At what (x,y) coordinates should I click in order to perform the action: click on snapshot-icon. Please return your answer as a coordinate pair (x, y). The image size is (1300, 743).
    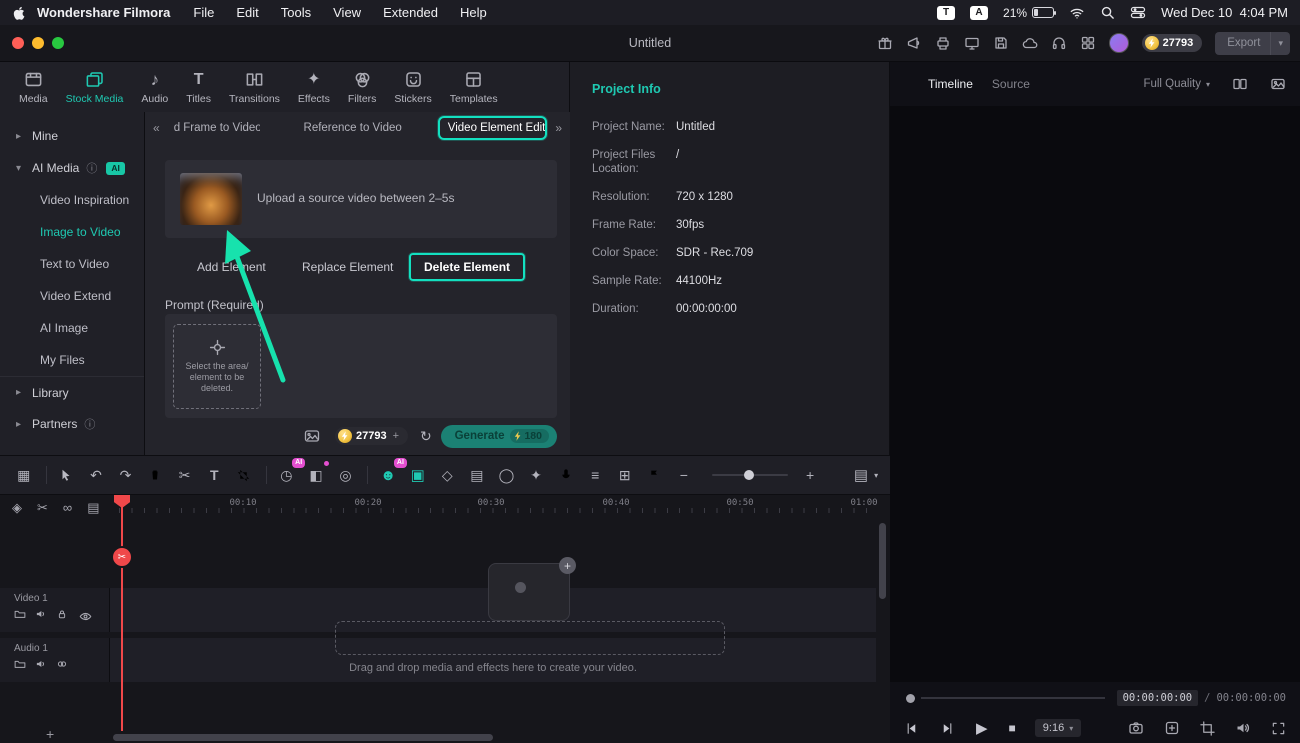
    Looking at the image, I should click on (1136, 728).